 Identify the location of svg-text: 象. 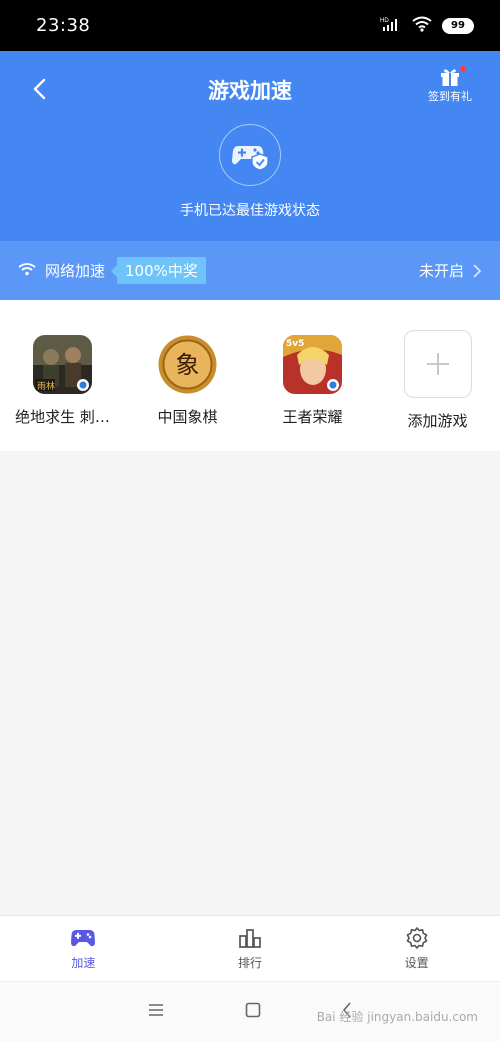
(188, 365).